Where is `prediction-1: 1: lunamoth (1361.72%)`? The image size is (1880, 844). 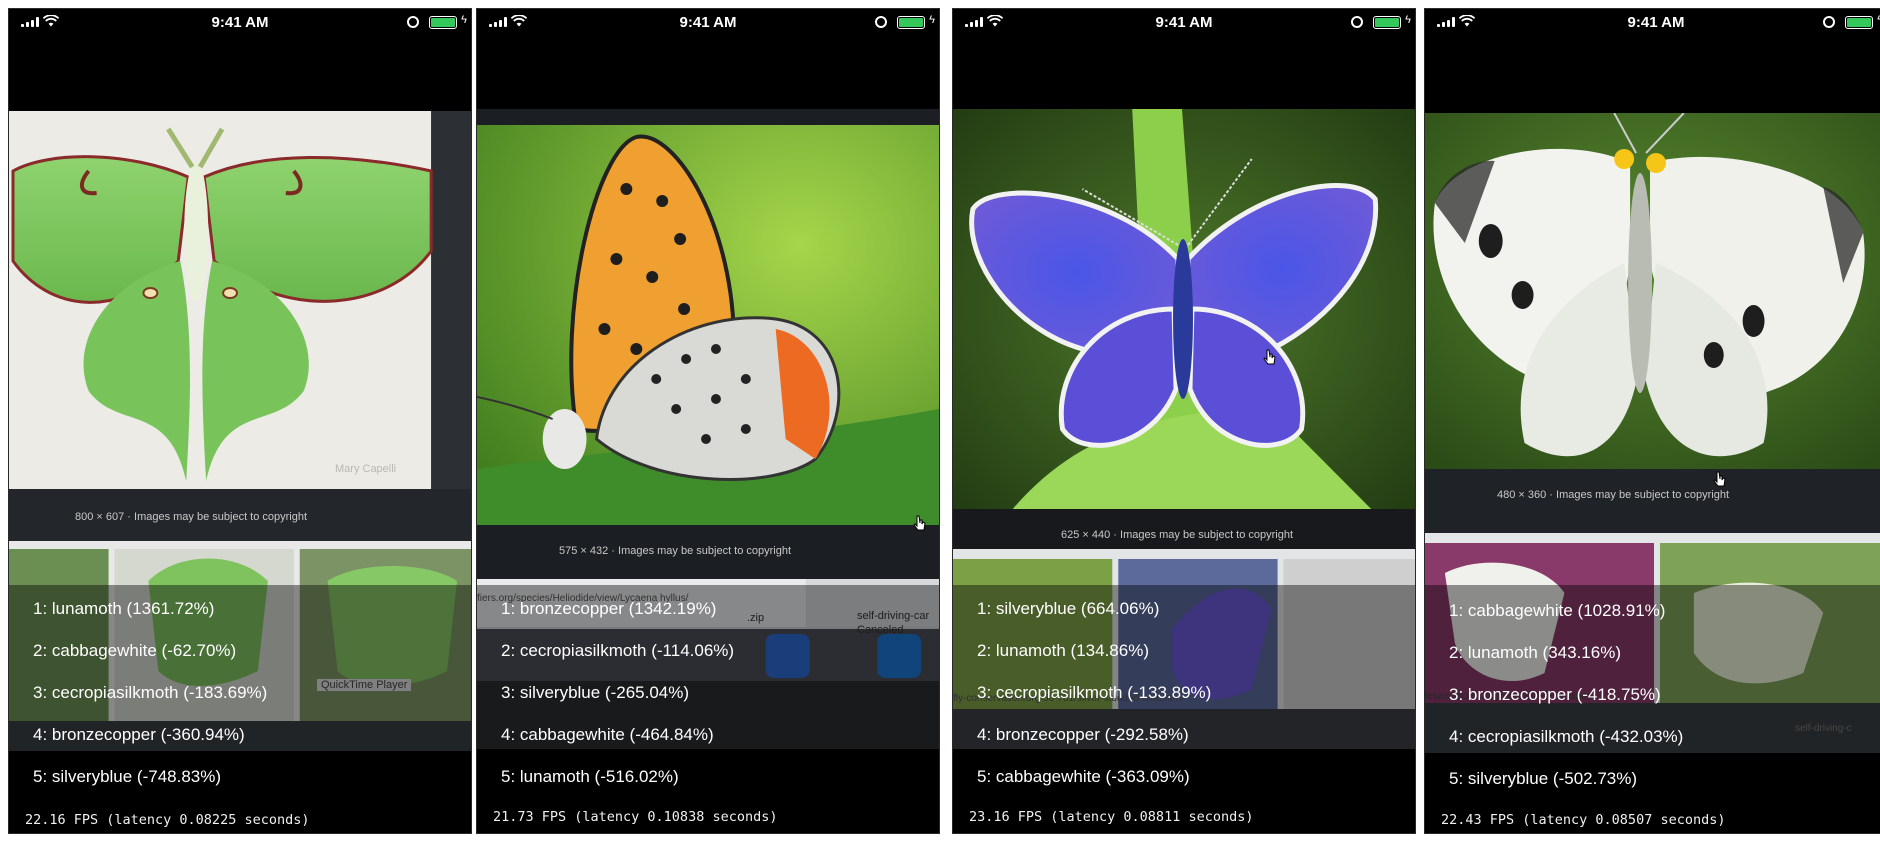
prediction-1: 1: lunamoth (1361.72%) is located at coordinates (124, 608).